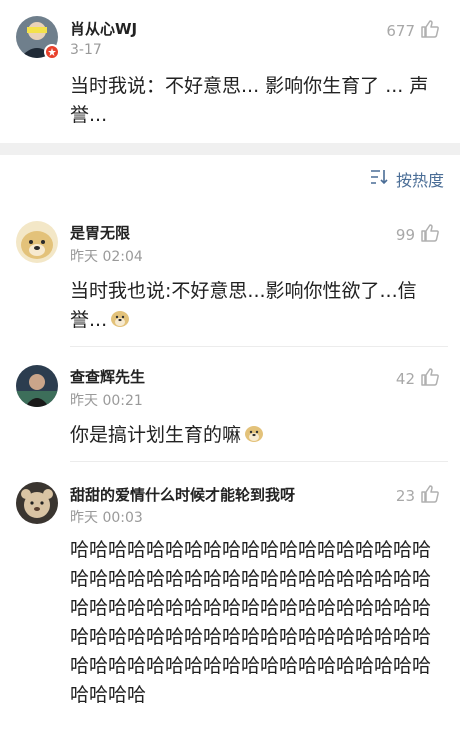 The image size is (460, 744). Describe the element at coordinates (418, 235) in the screenshot. I see `like-button: 99` at that location.